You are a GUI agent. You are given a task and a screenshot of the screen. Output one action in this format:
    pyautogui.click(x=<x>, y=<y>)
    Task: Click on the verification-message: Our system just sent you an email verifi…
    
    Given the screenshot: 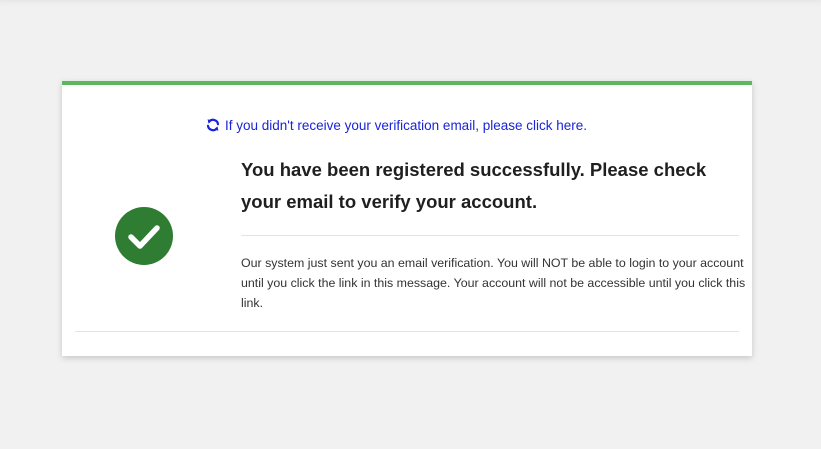 What is the action you would take?
    pyautogui.click(x=493, y=283)
    